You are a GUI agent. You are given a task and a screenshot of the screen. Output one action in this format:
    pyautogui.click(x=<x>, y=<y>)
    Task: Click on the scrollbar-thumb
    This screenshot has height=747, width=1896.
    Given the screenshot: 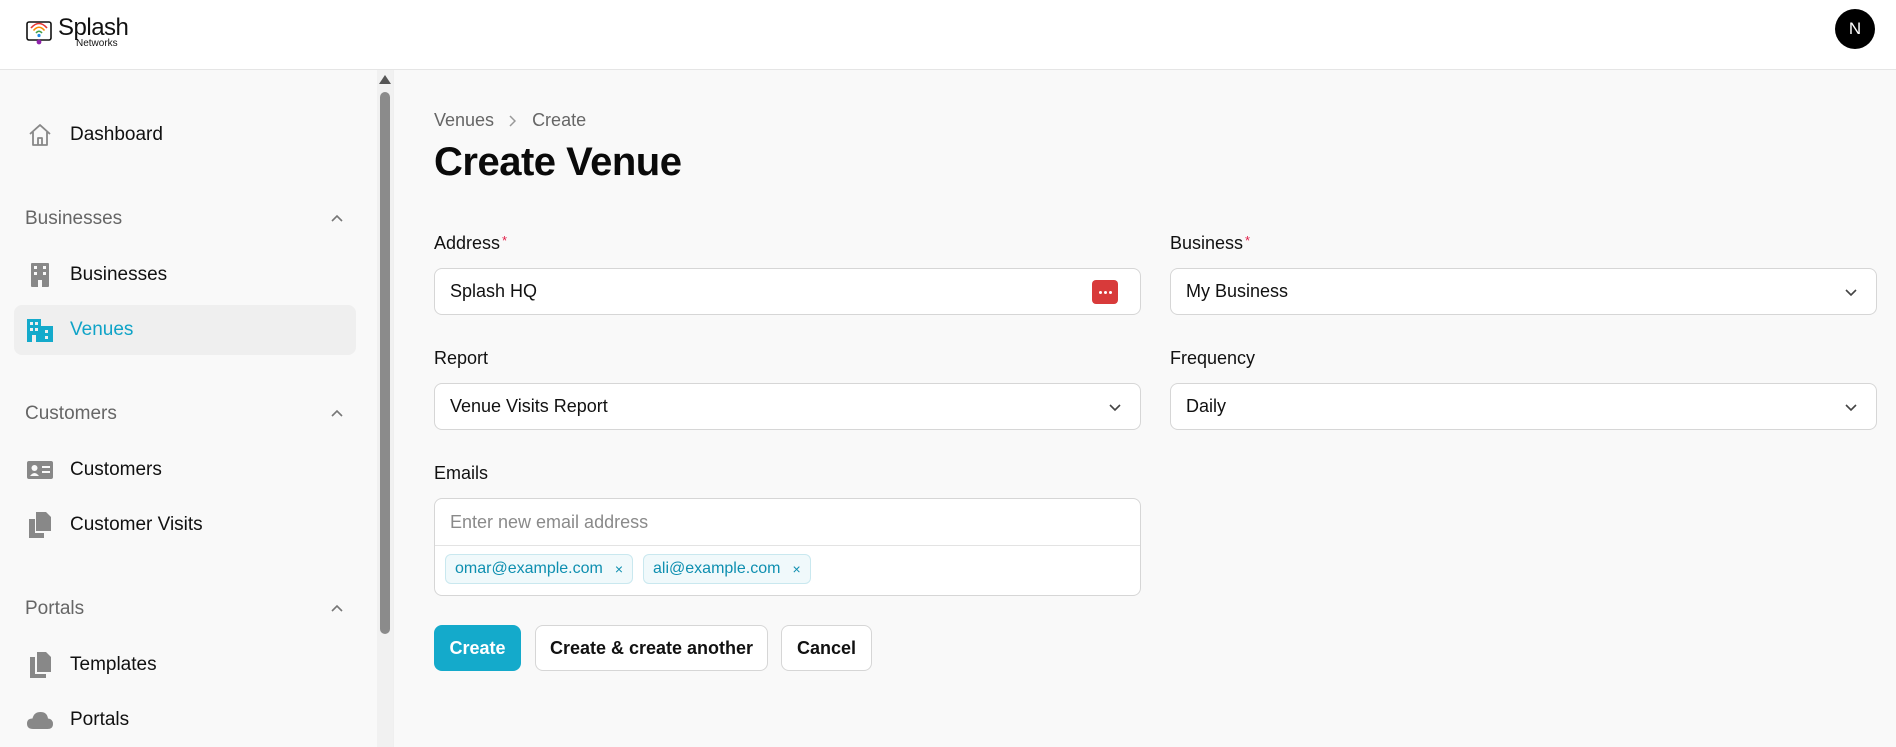 What is the action you would take?
    pyautogui.click(x=385, y=363)
    